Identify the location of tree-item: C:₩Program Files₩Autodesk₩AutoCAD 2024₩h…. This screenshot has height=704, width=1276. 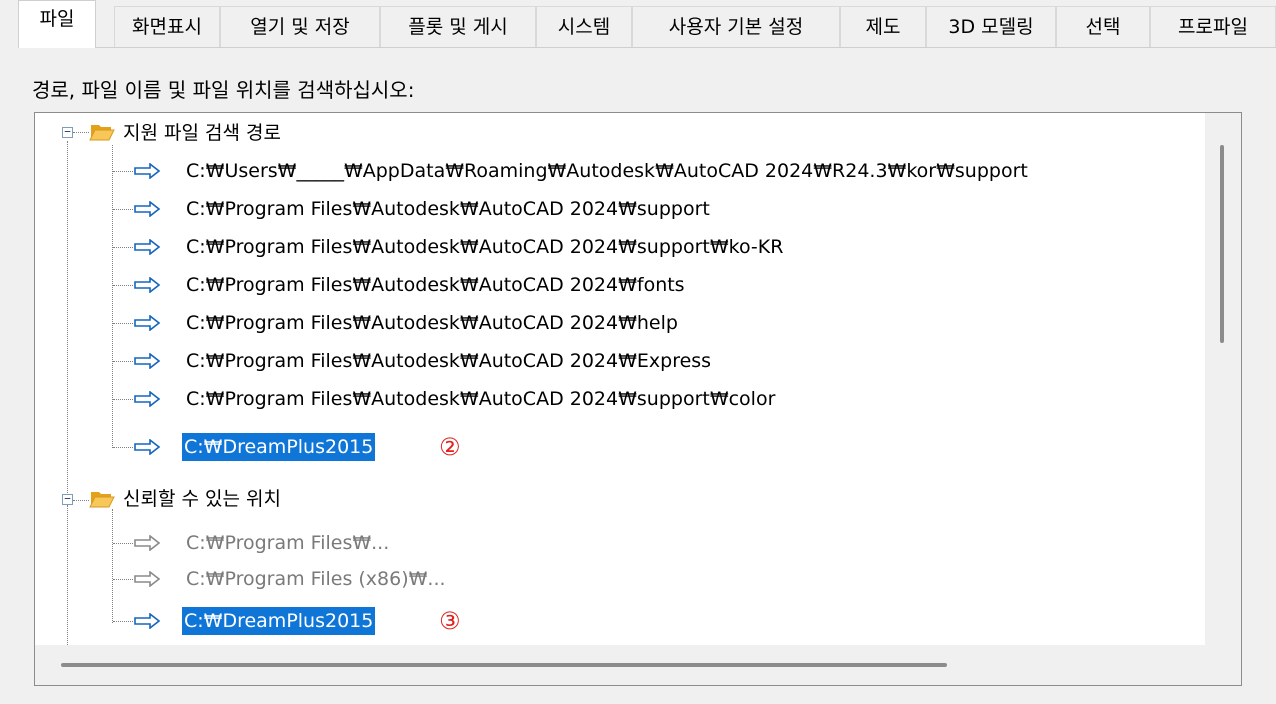
(620, 323).